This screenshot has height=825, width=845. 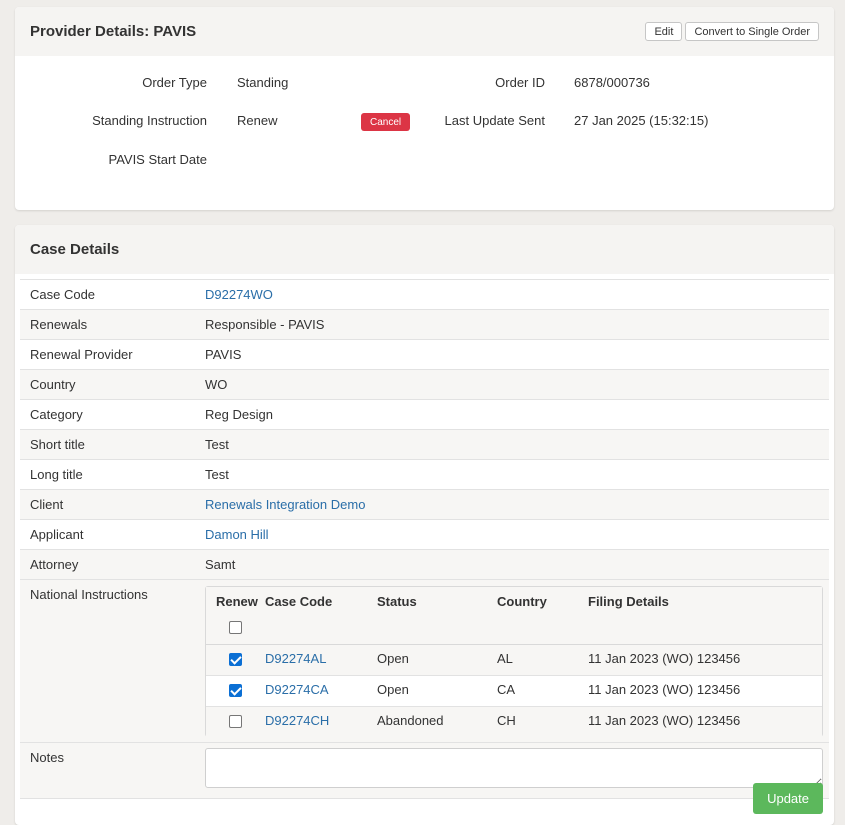 I want to click on status-column-header: Status, so click(x=397, y=601).